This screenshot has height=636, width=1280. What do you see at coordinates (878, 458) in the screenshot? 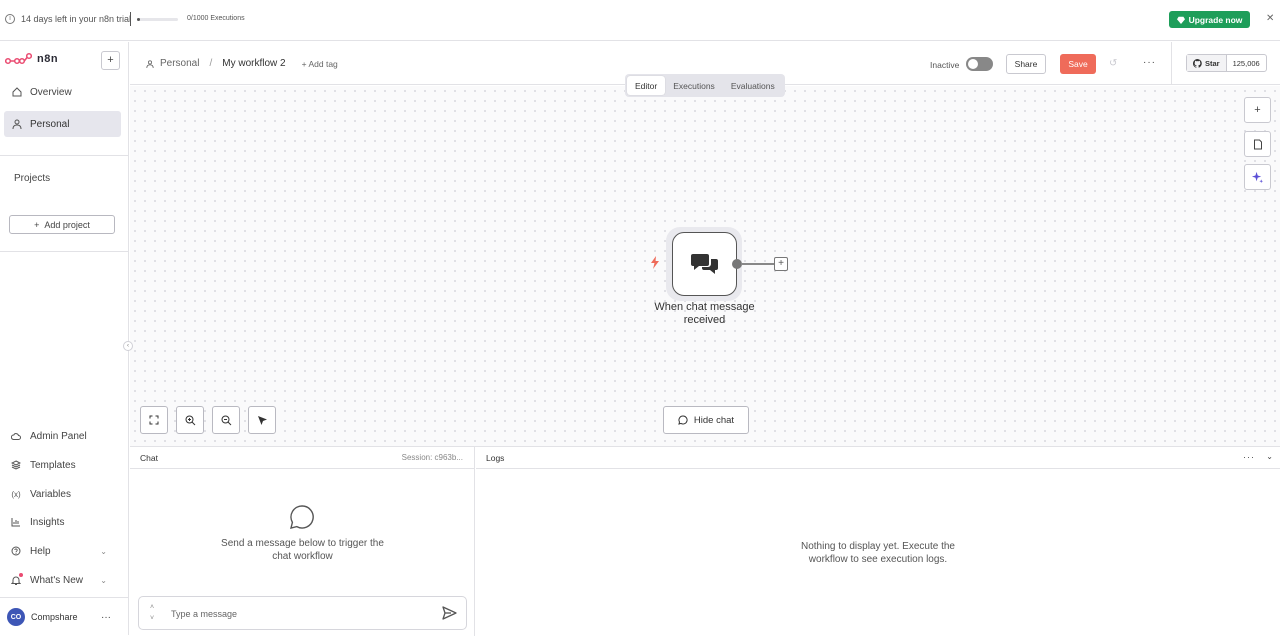
I see `logs-panel-header: Logs ··· ⌄` at bounding box center [878, 458].